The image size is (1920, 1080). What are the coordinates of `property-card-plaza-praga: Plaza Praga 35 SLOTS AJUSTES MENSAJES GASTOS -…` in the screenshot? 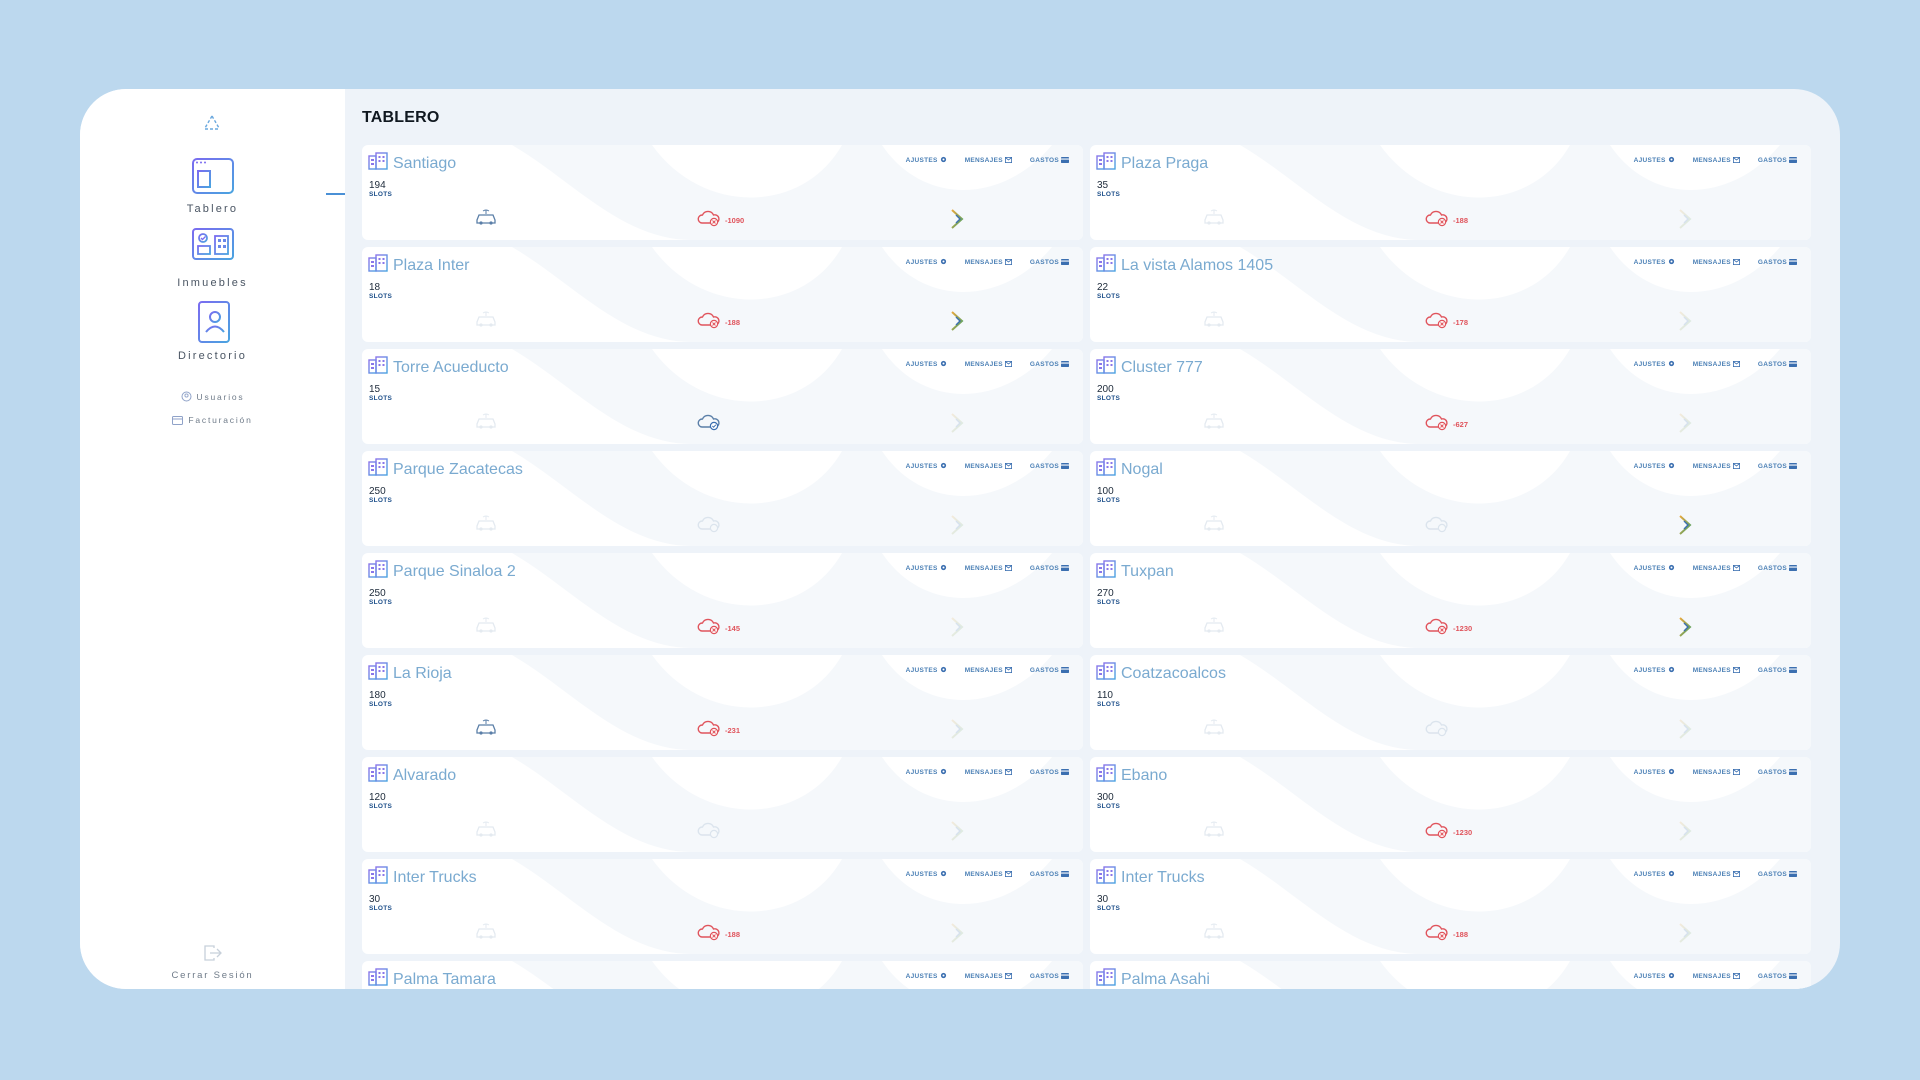 It's located at (1450, 192).